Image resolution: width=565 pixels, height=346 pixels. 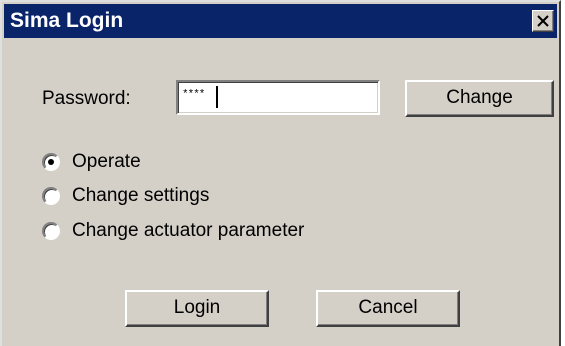 What do you see at coordinates (217, 97) in the screenshot?
I see `text-caret` at bounding box center [217, 97].